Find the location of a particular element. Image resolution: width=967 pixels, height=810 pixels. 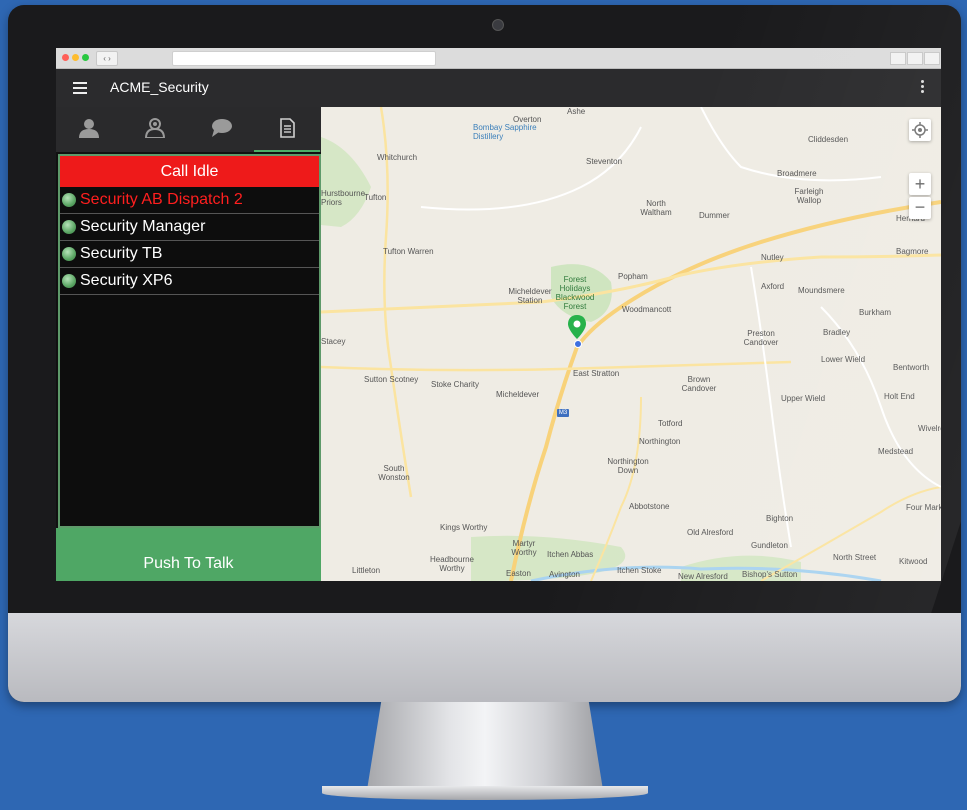

map-place-label: Avington is located at coordinates (564, 574).